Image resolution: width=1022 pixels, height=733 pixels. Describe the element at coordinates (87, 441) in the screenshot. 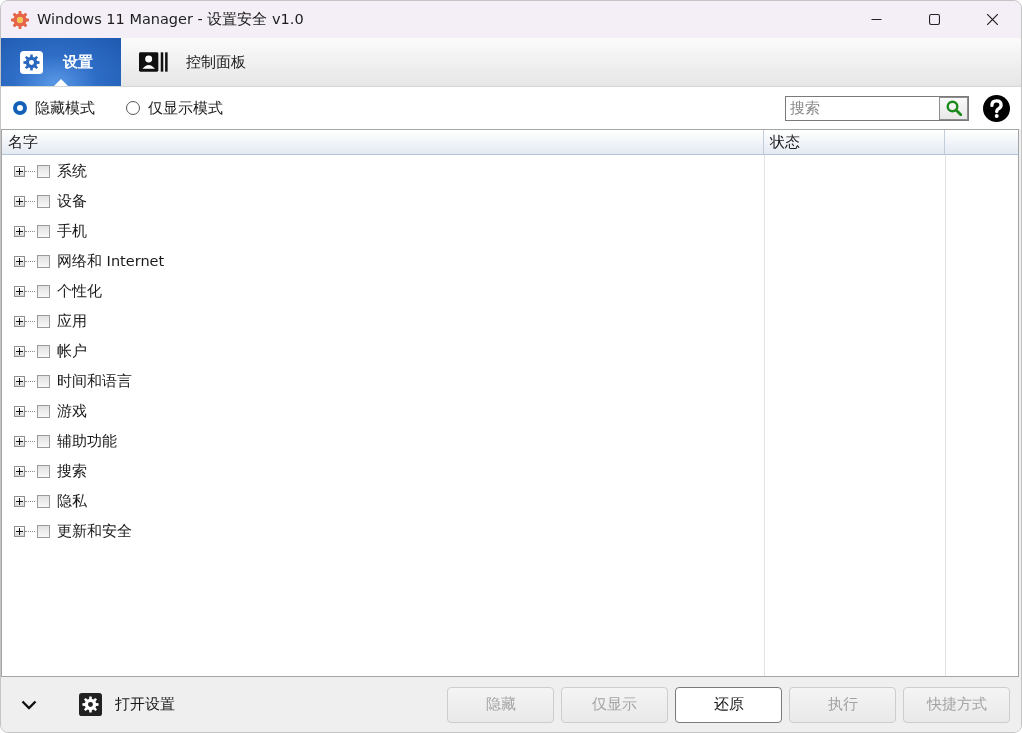

I see `tree-item: 辅助功能` at that location.